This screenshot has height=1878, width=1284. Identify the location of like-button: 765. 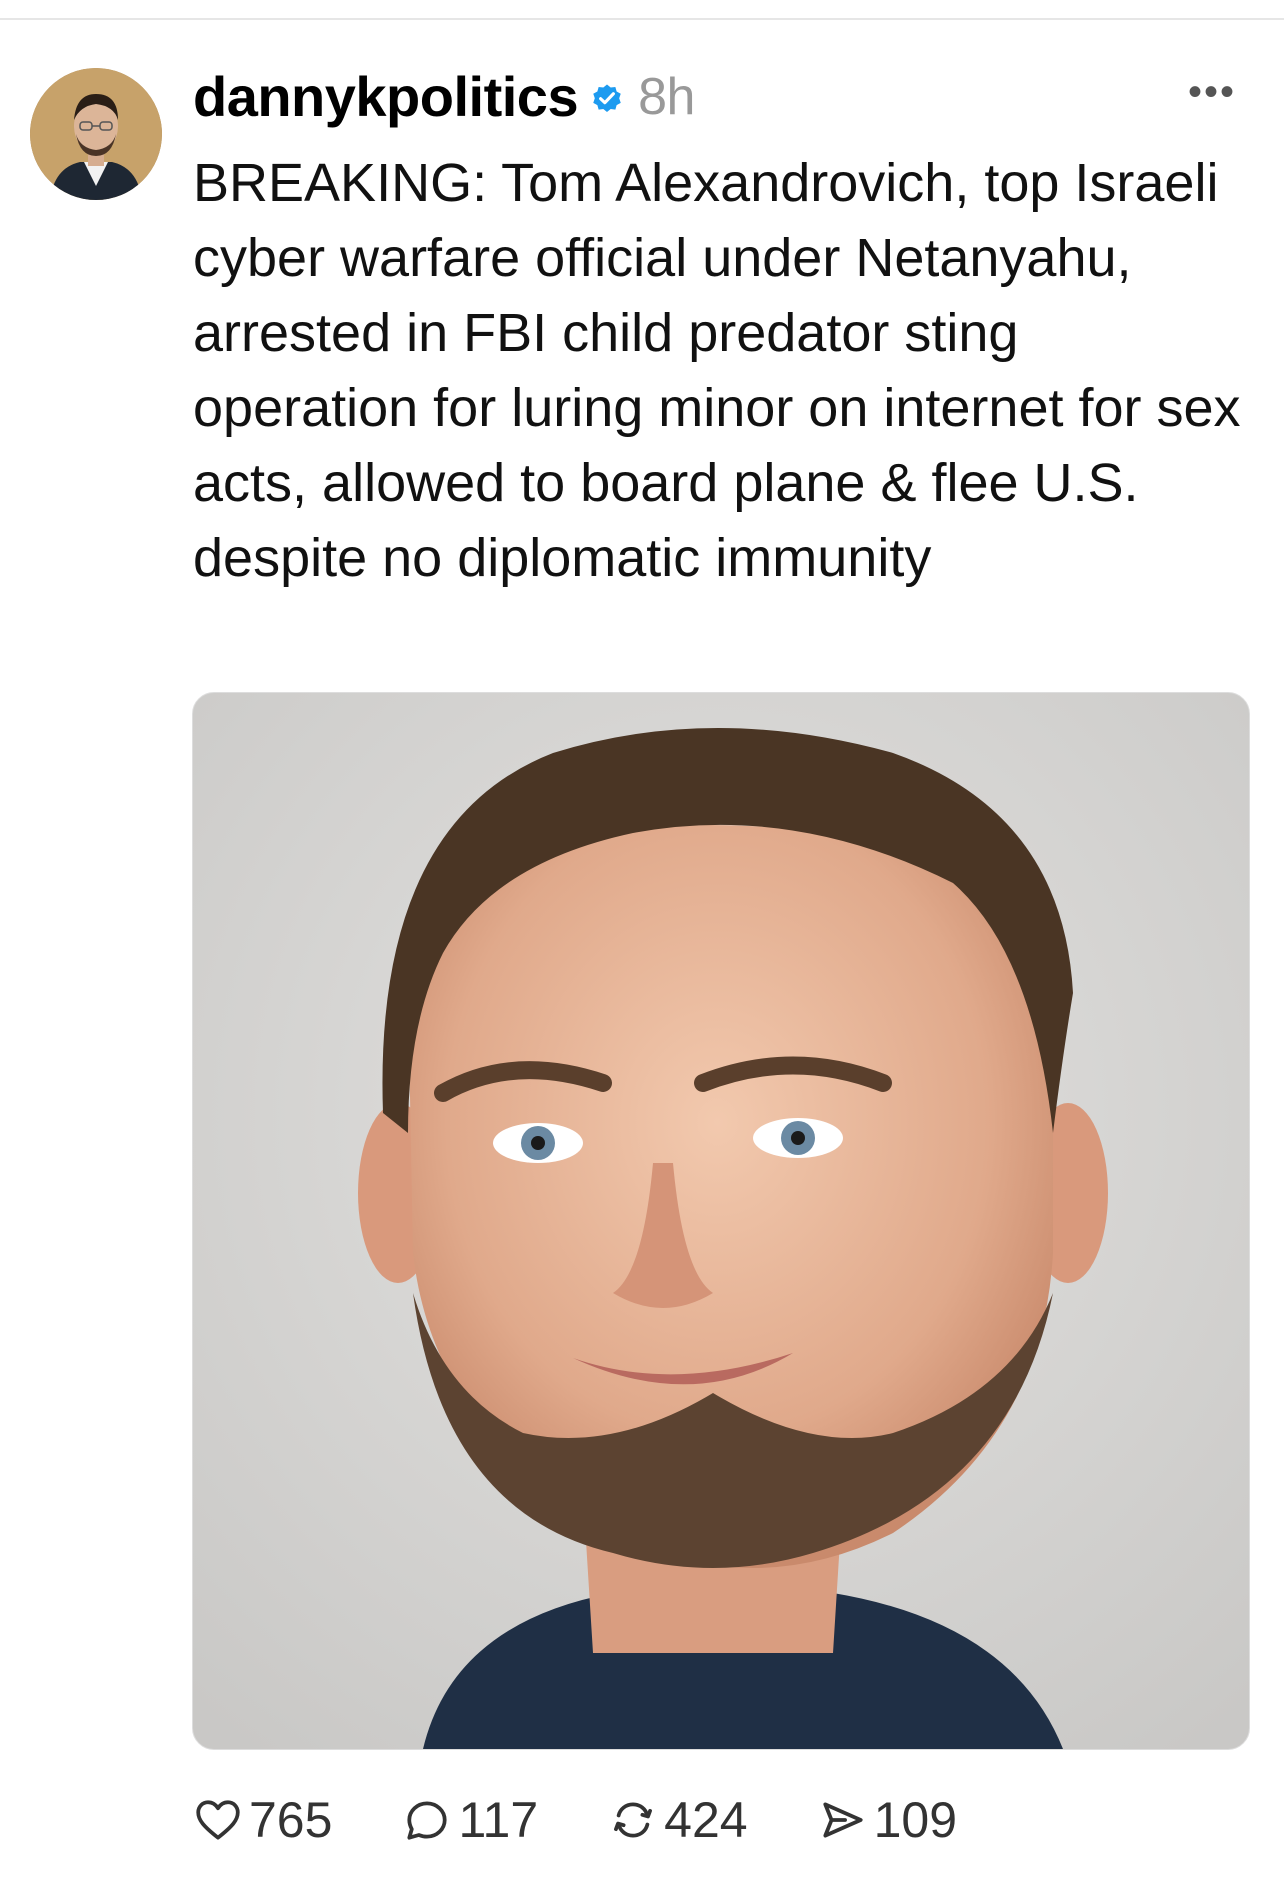
(262, 1820).